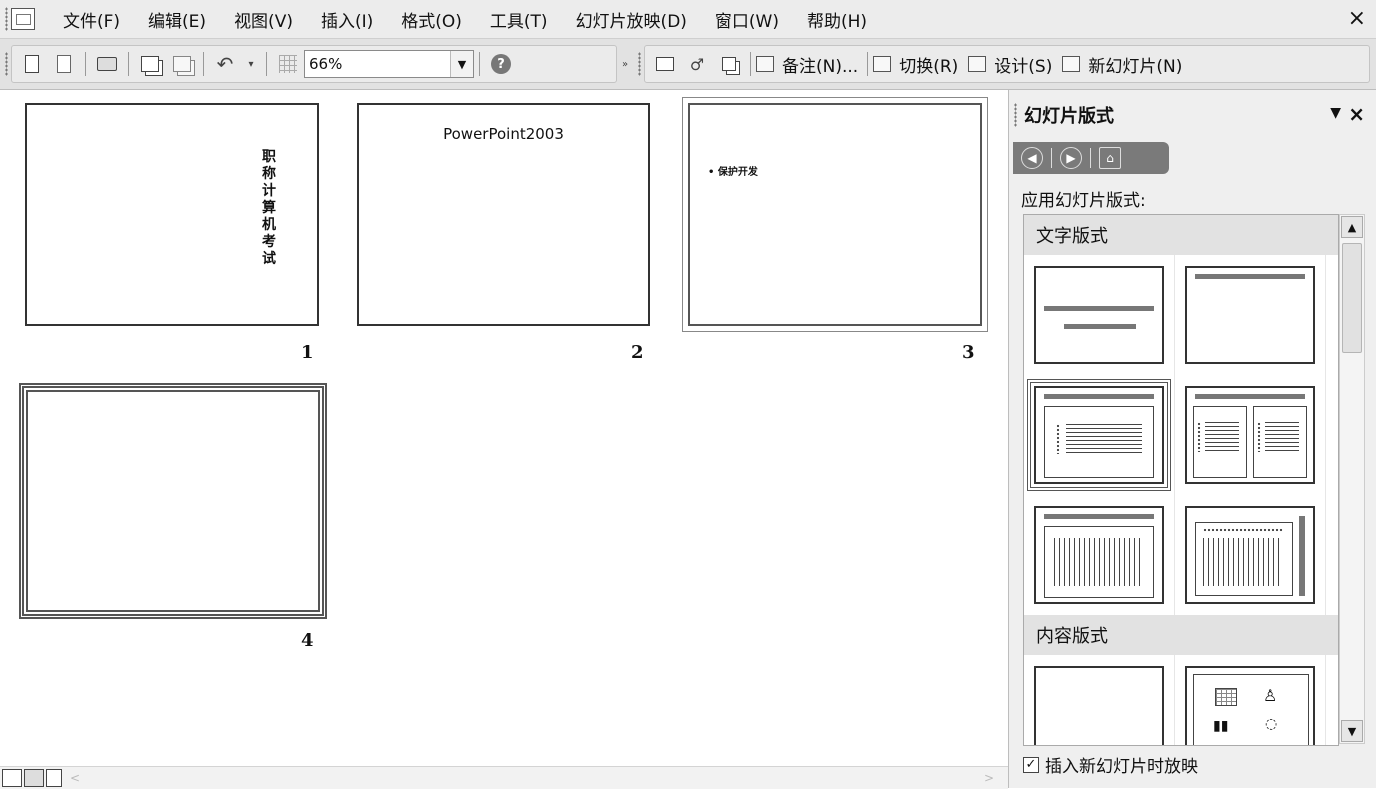 This screenshot has height=789, width=1376. Describe the element at coordinates (172, 214) in the screenshot. I see `slide-thumbnail-1: 职称计算机考试` at that location.